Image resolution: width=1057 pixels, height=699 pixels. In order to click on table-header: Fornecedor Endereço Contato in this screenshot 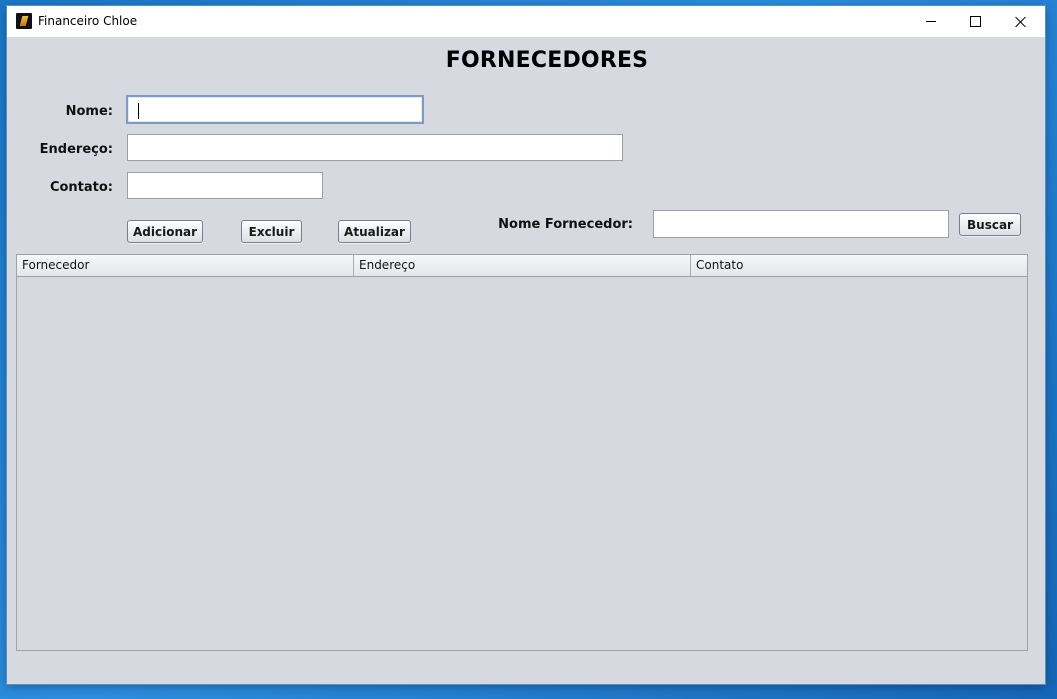, I will do `click(522, 266)`.